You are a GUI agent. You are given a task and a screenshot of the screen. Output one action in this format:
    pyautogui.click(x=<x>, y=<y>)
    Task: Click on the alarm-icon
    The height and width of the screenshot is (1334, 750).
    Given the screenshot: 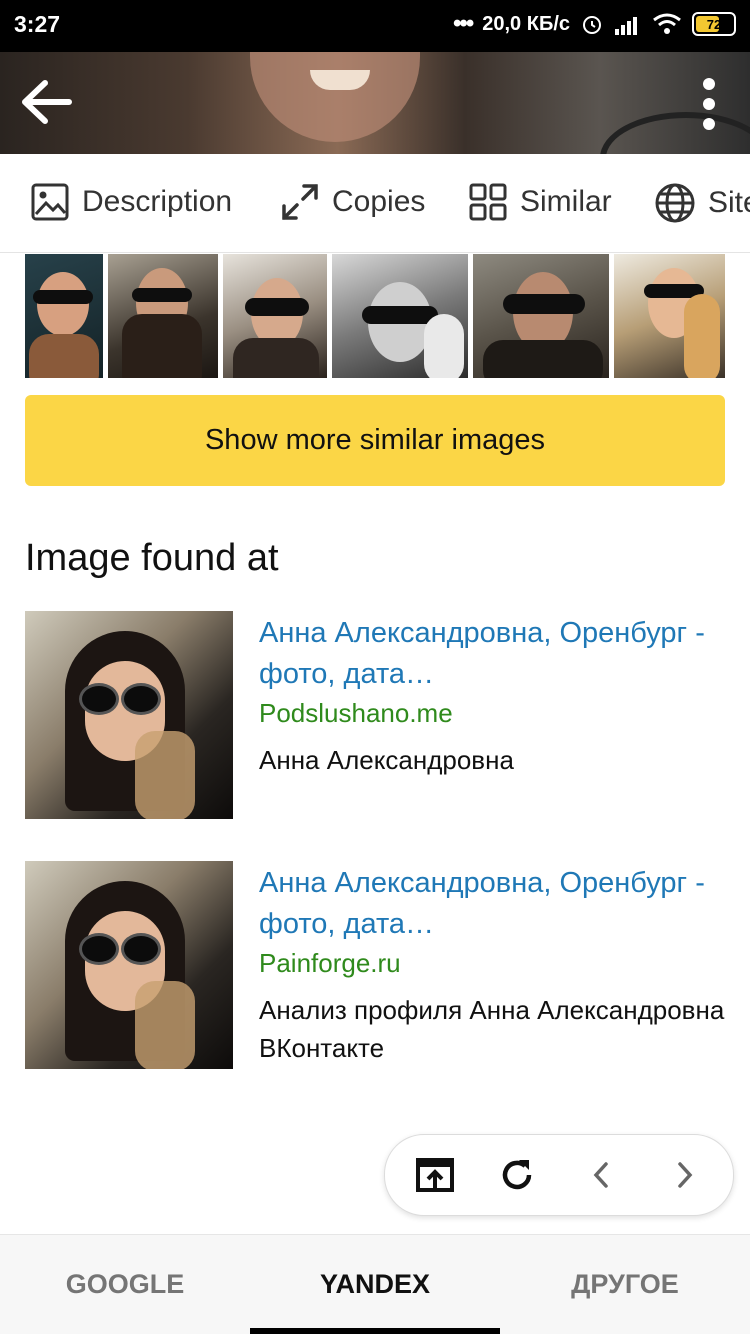 What is the action you would take?
    pyautogui.click(x=592, y=24)
    